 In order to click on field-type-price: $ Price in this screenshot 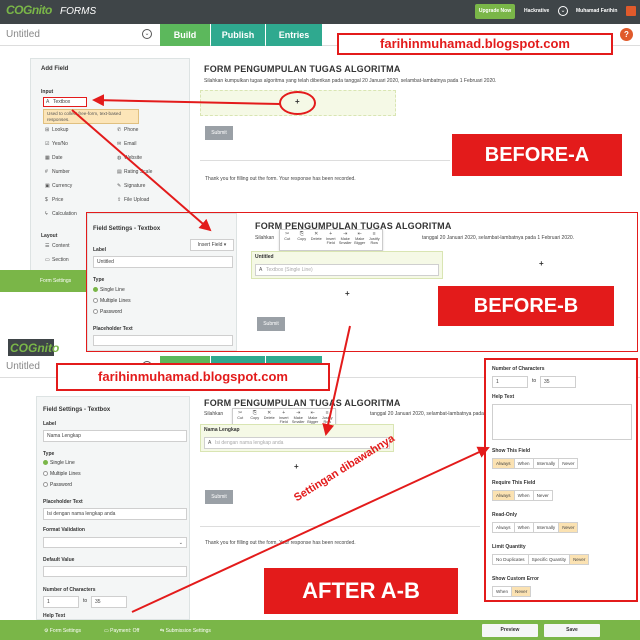, I will do `click(54, 200)`.